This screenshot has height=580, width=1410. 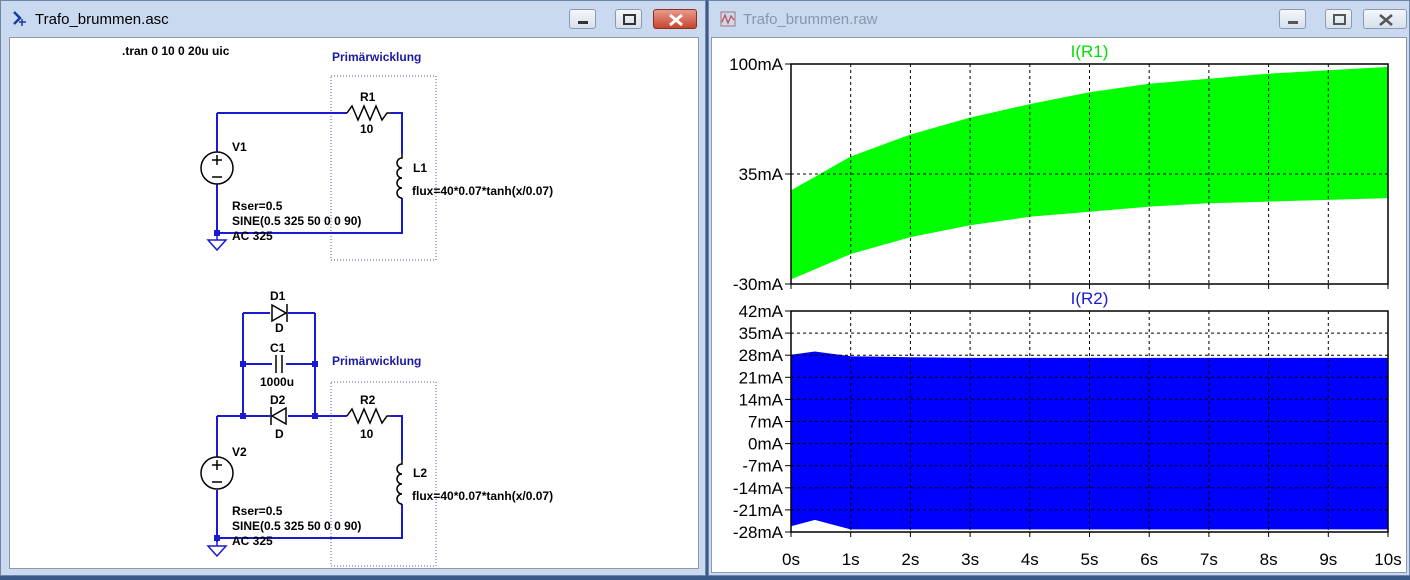 I want to click on v2-rser: Rser=0.5, so click(x=257, y=511).